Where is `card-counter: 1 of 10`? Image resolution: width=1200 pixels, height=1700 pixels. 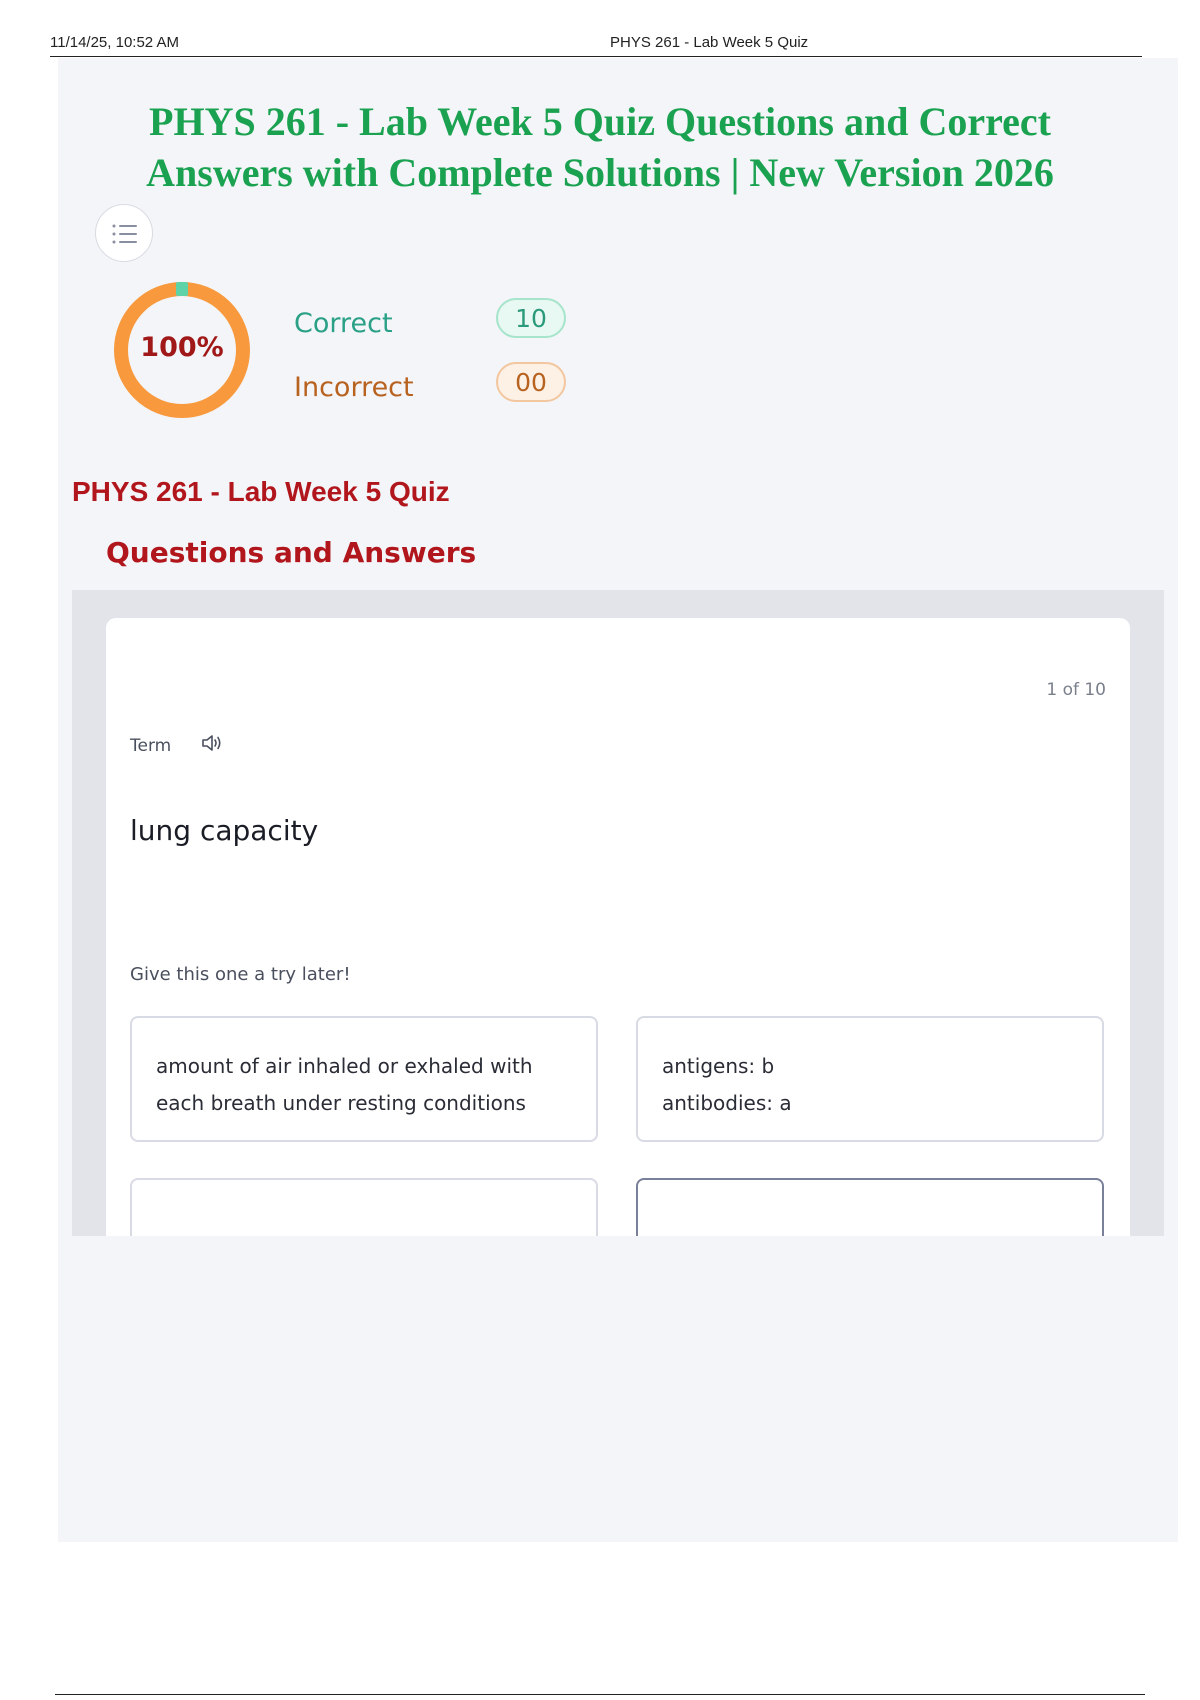
card-counter: 1 of 10 is located at coordinates (1076, 690).